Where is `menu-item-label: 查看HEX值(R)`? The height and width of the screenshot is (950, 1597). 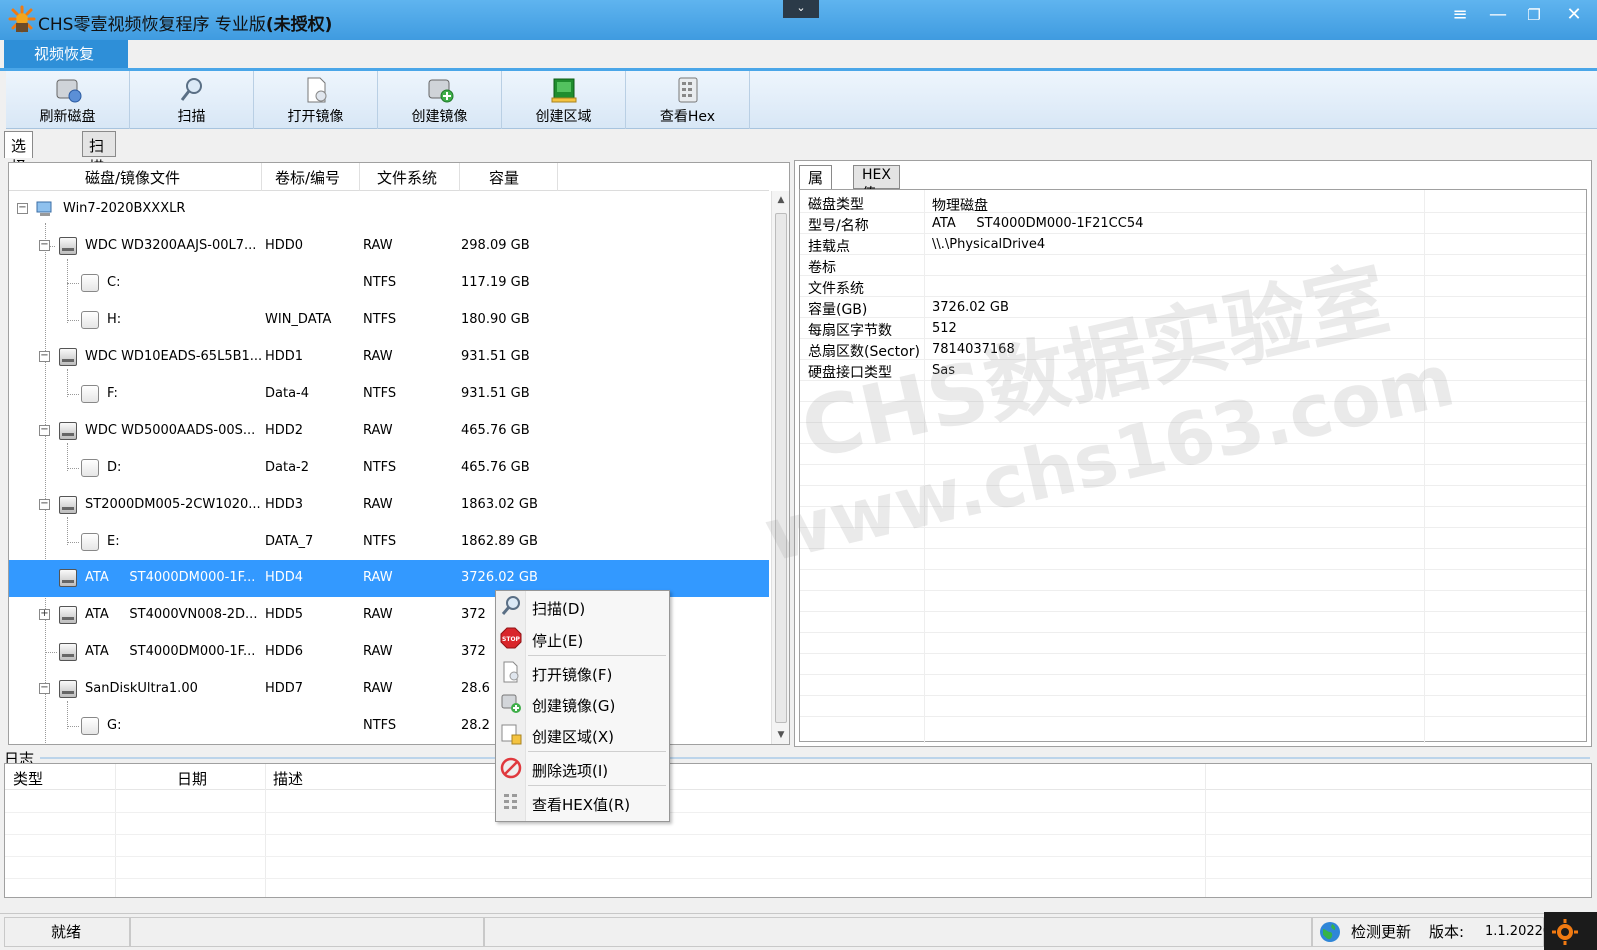 menu-item-label: 查看HEX值(R) is located at coordinates (581, 805).